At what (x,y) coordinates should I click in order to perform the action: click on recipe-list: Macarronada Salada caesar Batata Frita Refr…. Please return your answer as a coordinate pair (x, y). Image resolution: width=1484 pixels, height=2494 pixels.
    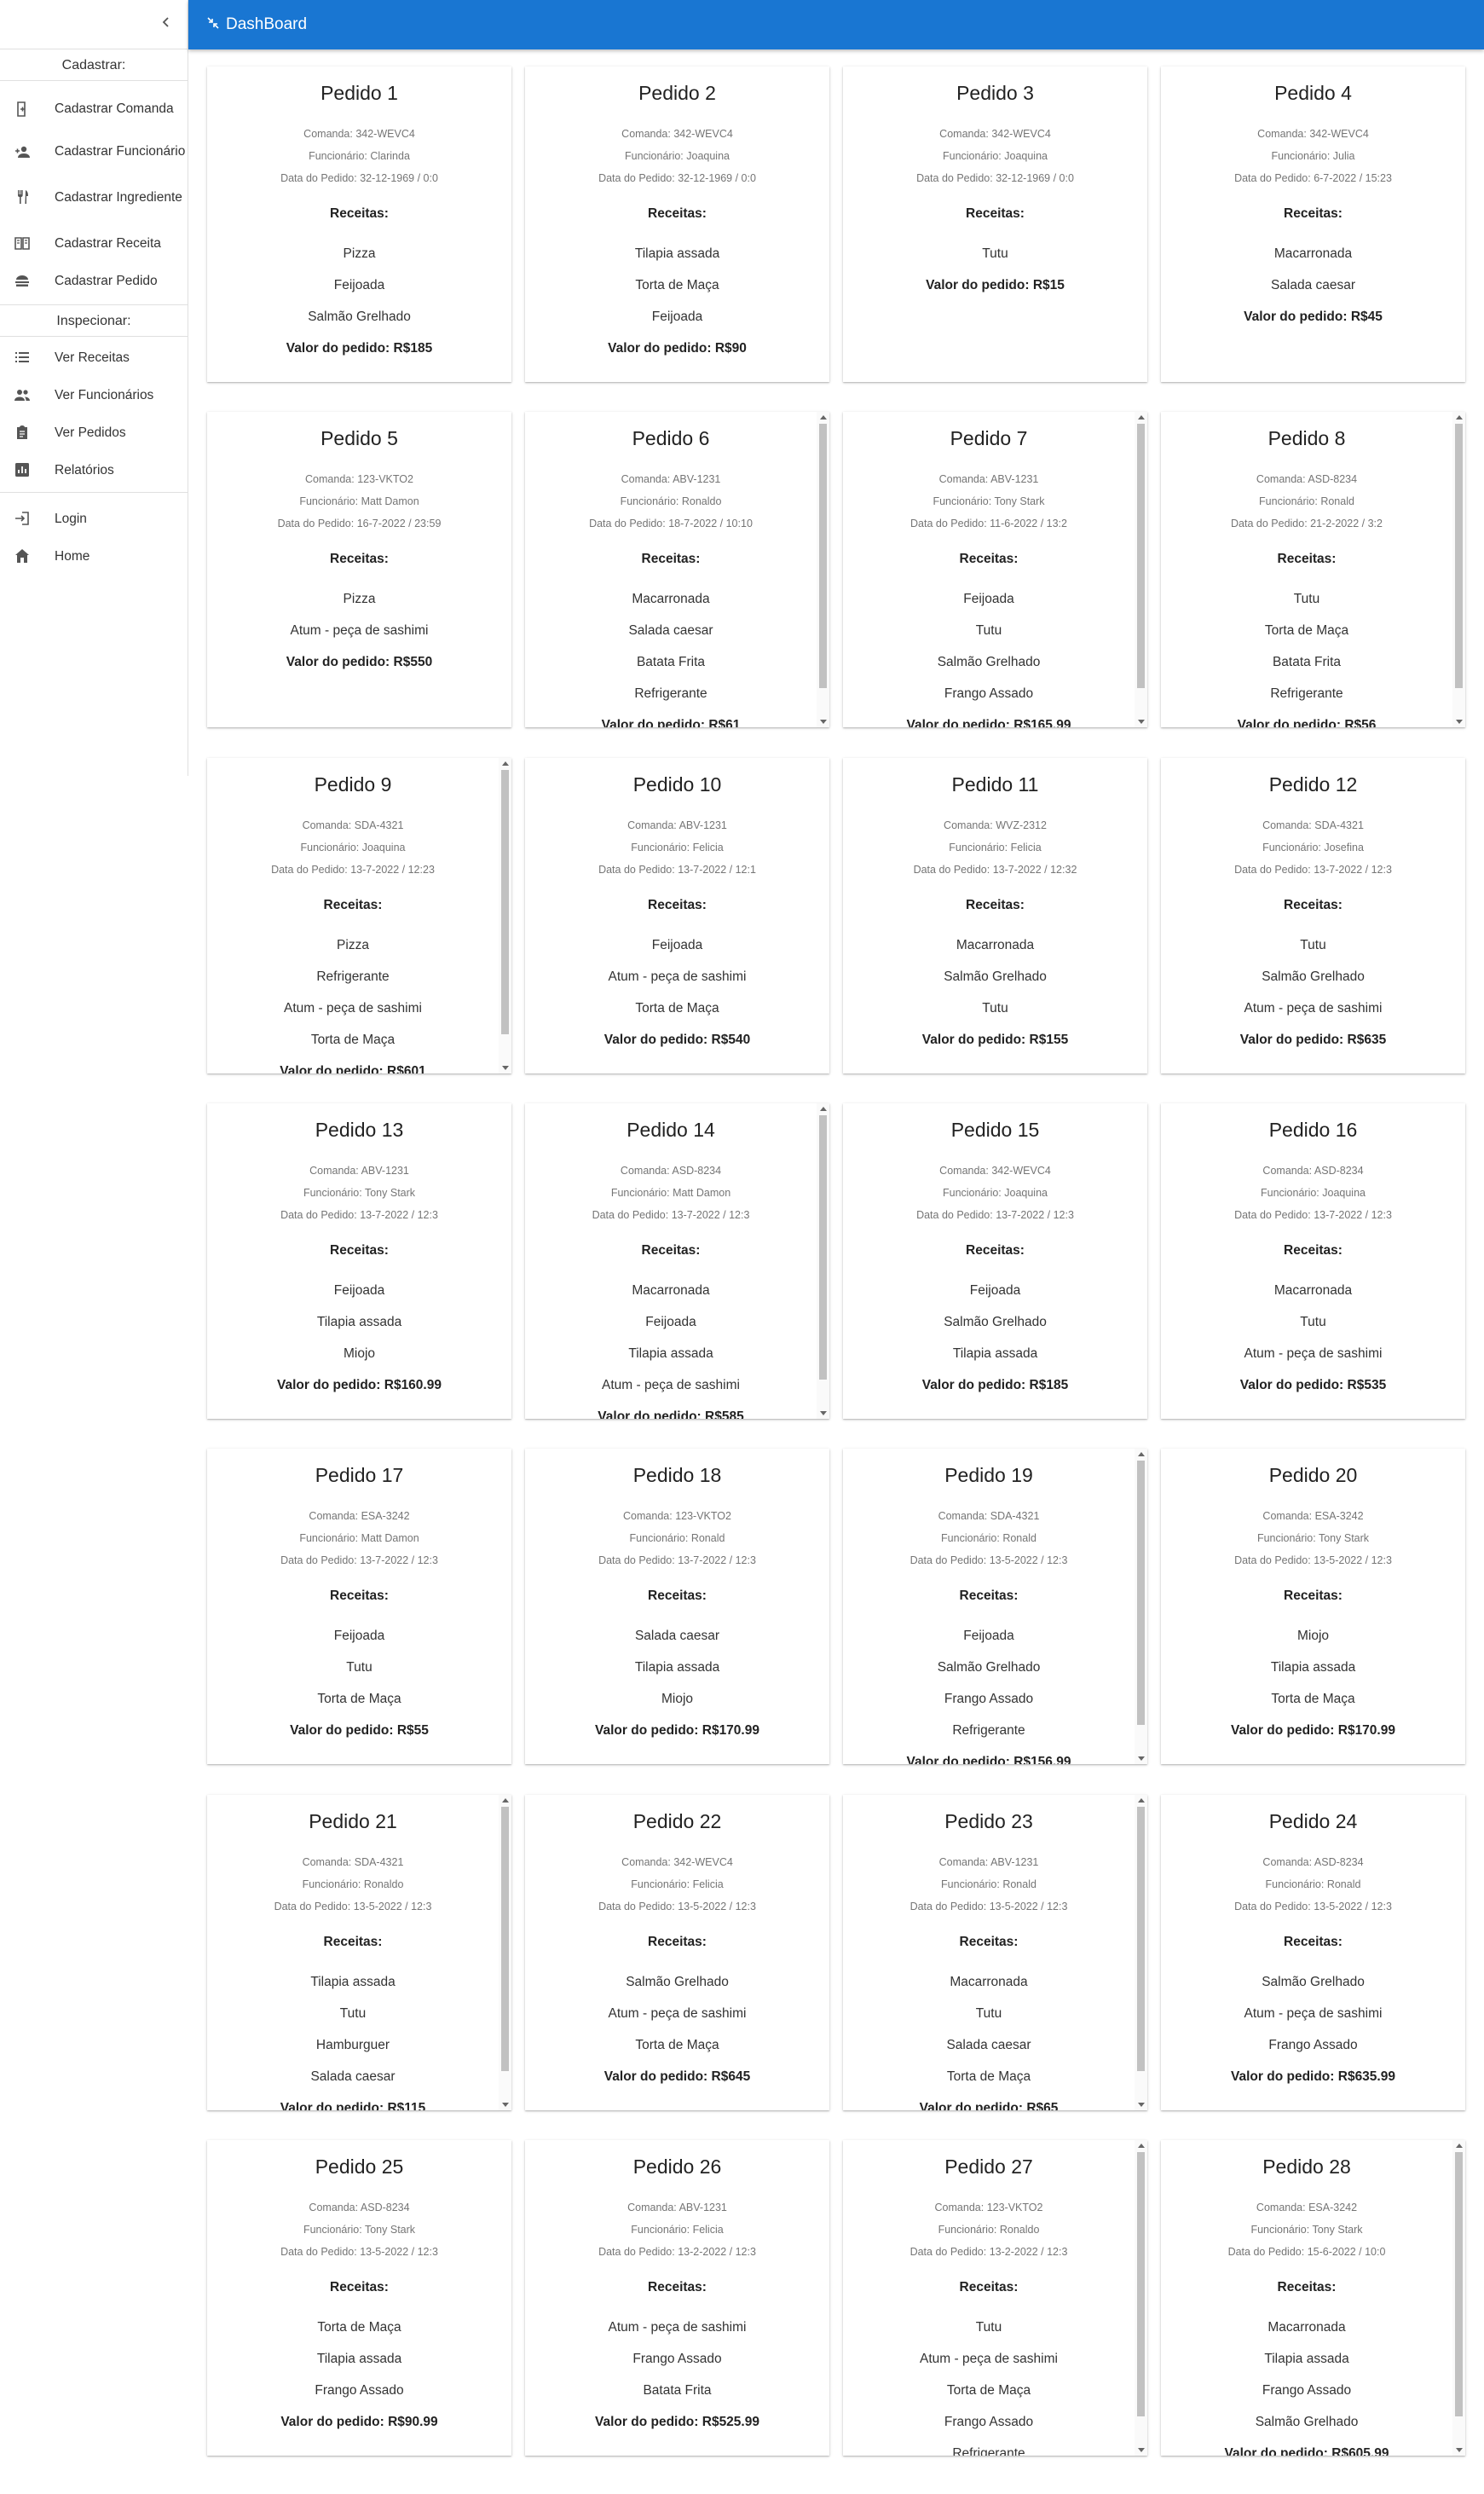
    Looking at the image, I should click on (671, 646).